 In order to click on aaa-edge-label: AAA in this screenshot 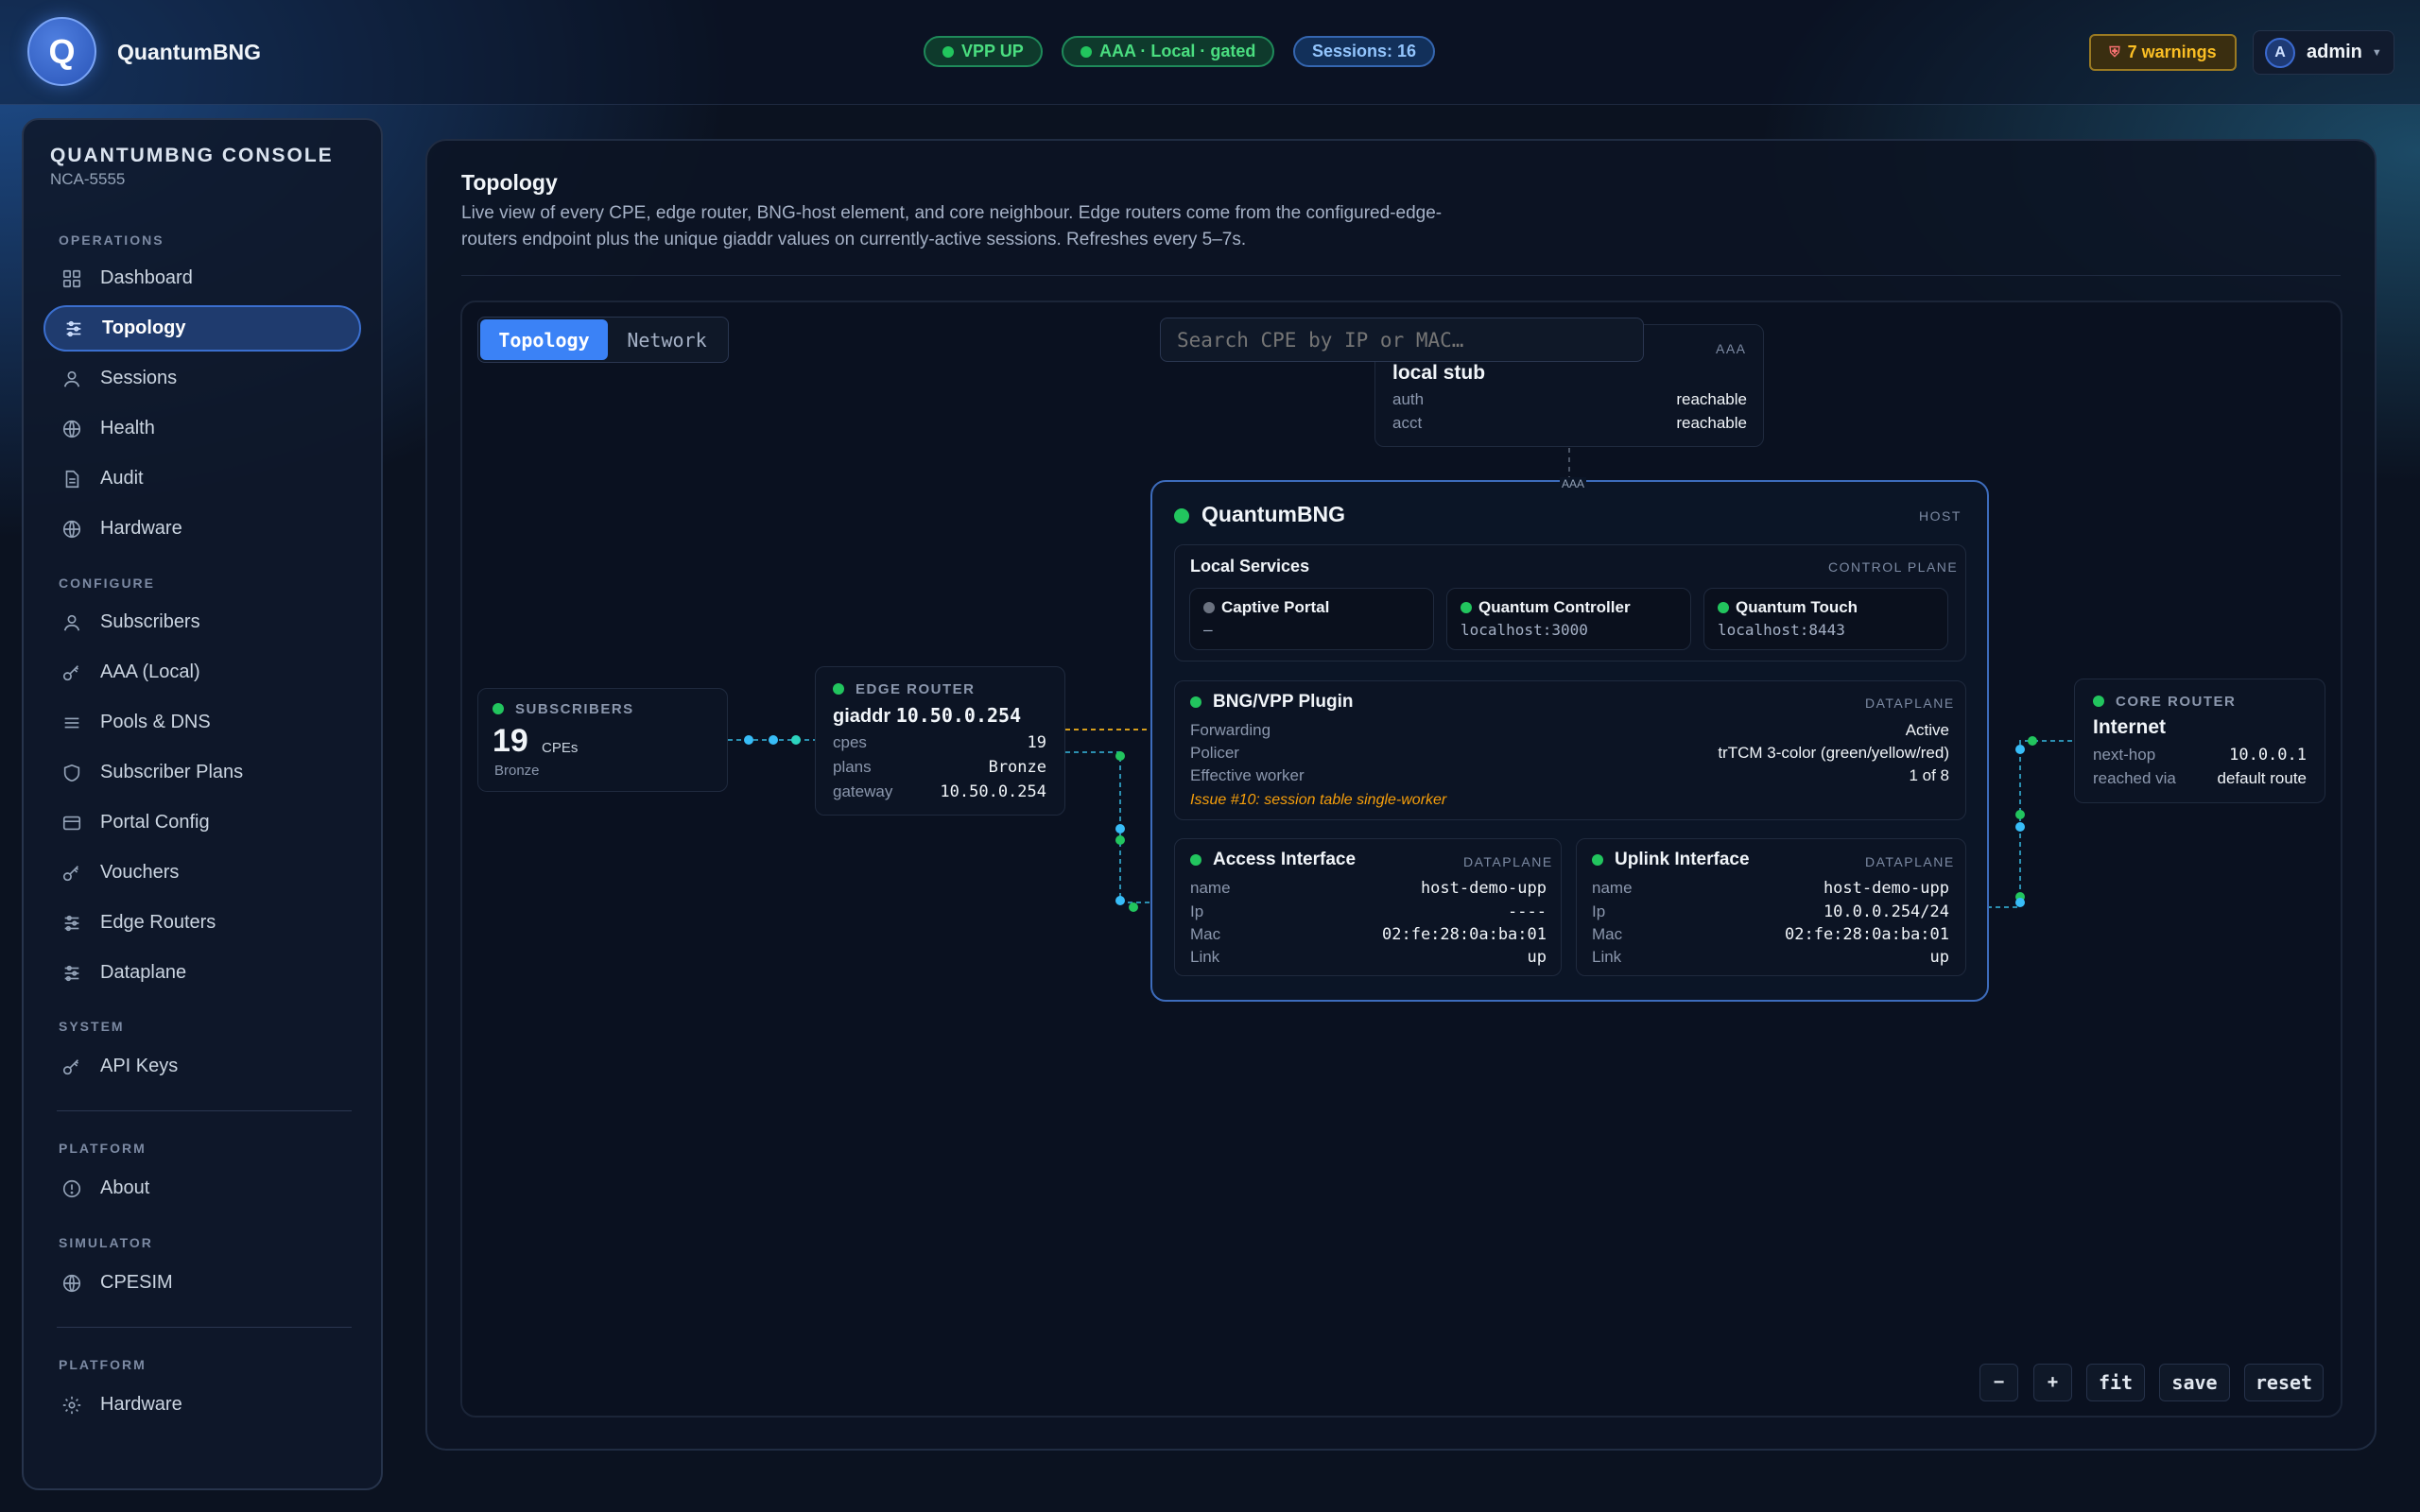, I will do `click(1573, 483)`.